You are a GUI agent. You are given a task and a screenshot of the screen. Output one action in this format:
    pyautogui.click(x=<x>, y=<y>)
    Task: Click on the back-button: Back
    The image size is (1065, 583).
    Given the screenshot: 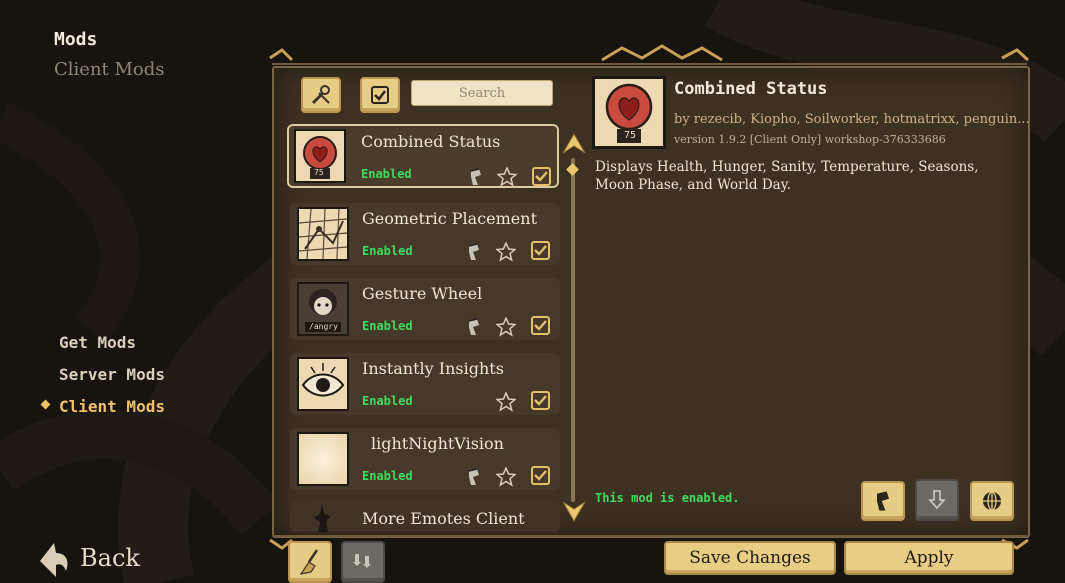 What is the action you would take?
    pyautogui.click(x=88, y=558)
    